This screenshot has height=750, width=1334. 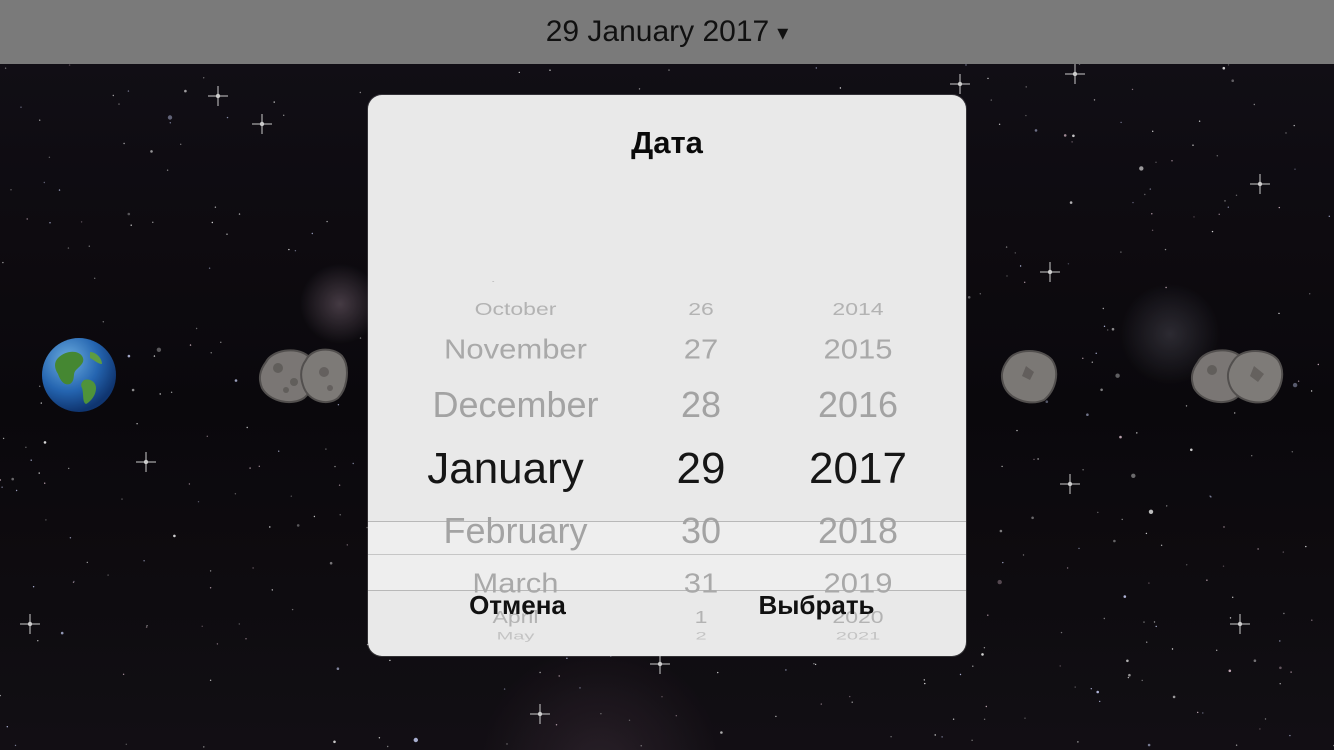 What do you see at coordinates (517, 605) in the screenshot?
I see `cancel-button: Отмена` at bounding box center [517, 605].